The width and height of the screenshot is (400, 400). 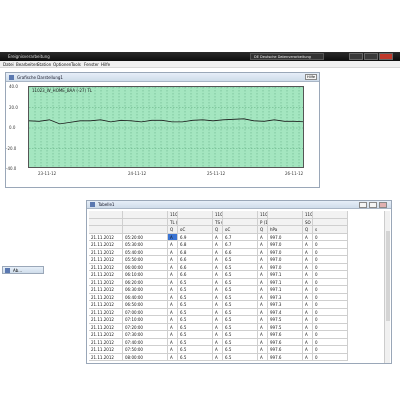 I want to click on table-cell: 997.4, so click(x=285, y=312).